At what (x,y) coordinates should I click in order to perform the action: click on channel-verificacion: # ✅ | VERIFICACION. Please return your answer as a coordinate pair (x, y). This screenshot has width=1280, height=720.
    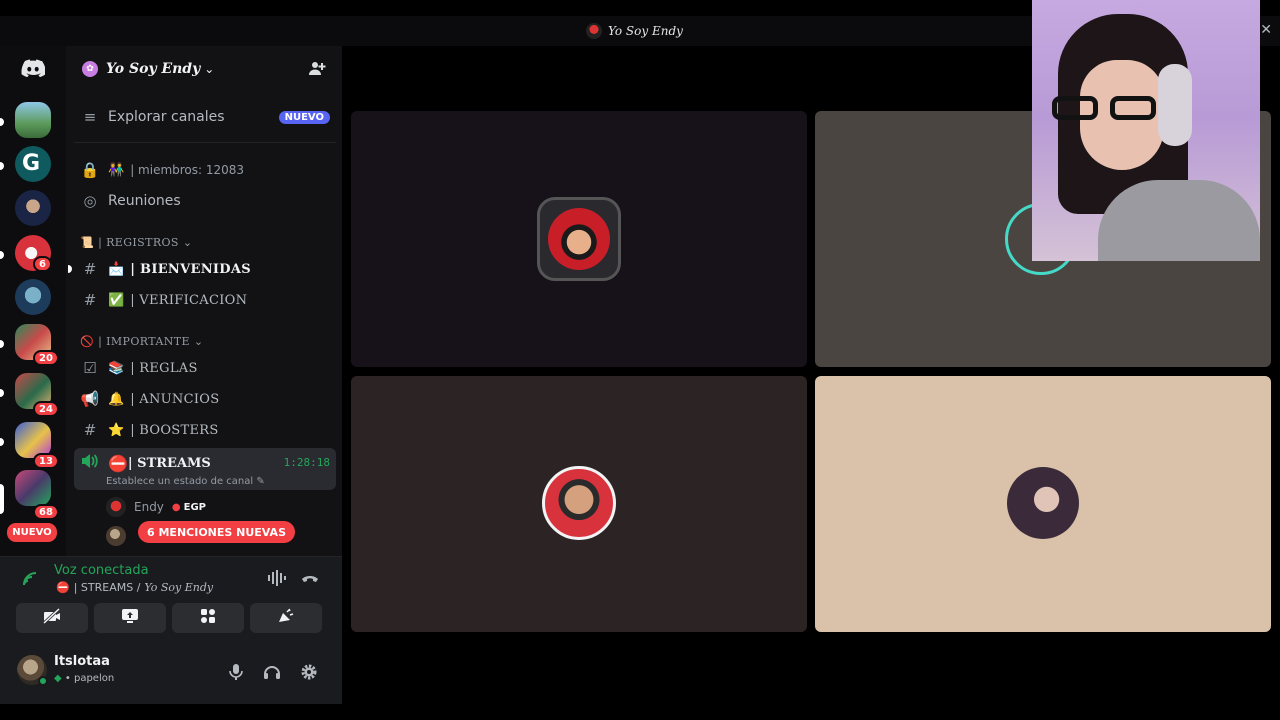
    Looking at the image, I should click on (205, 300).